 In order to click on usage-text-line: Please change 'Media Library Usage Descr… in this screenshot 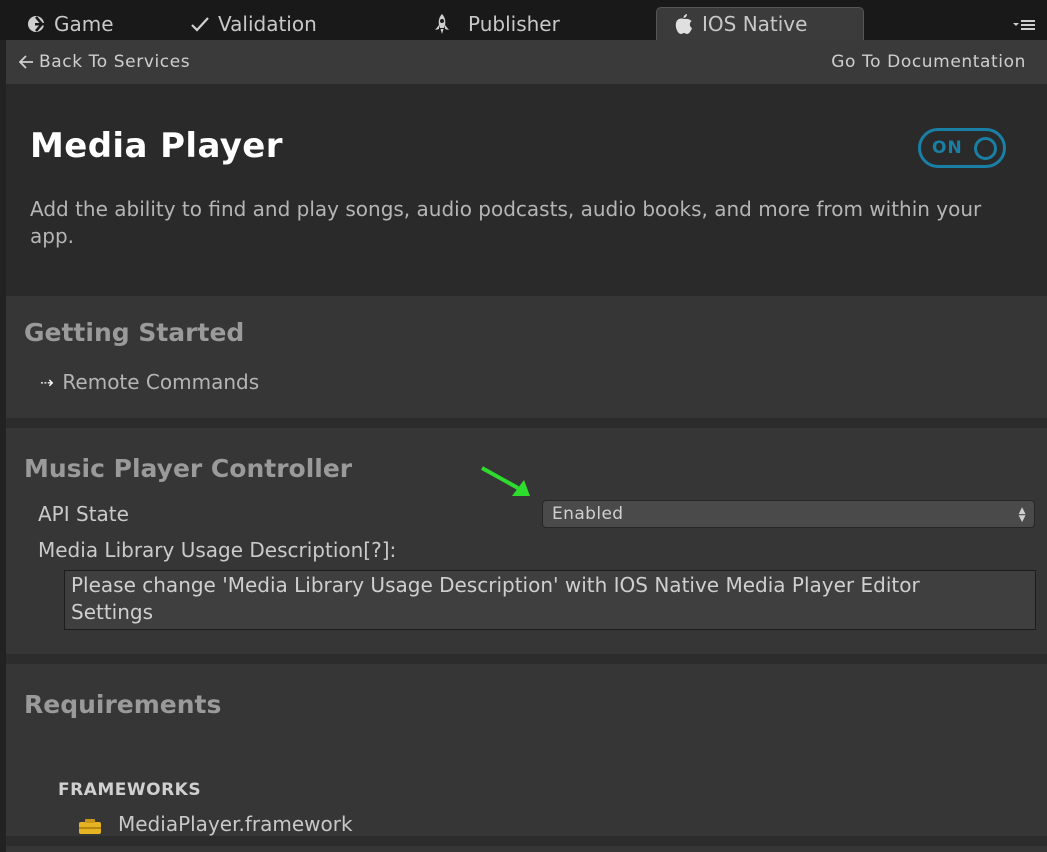, I will do `click(495, 585)`.